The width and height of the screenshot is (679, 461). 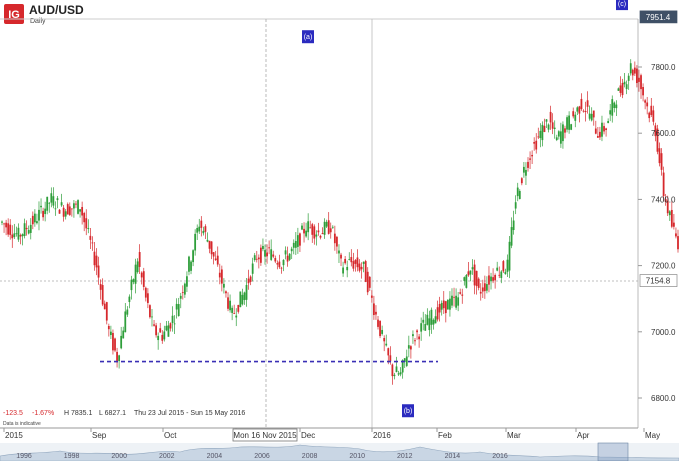 What do you see at coordinates (613, 451) in the screenshot?
I see `navigator-selection` at bounding box center [613, 451].